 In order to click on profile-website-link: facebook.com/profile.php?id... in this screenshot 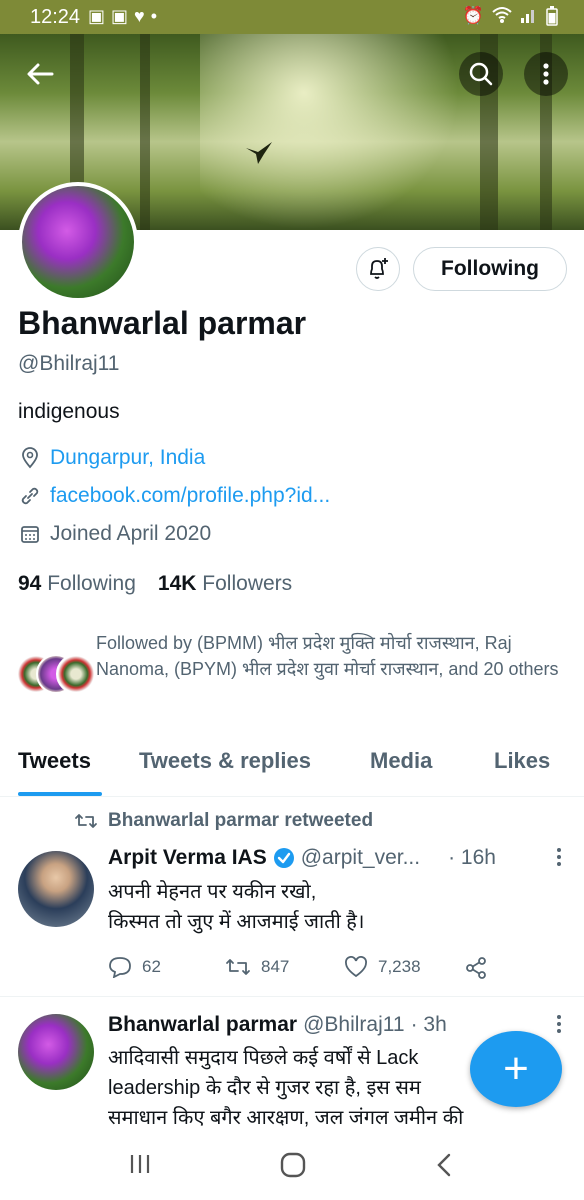, I will do `click(190, 496)`.